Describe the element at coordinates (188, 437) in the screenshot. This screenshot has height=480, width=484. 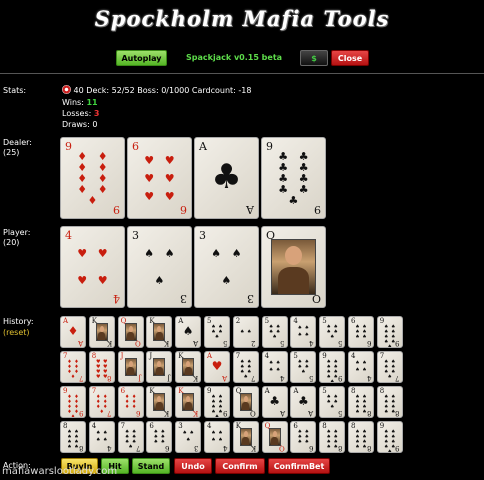
I see `playing-card: 3 3 ♠ ♠ ♠` at that location.